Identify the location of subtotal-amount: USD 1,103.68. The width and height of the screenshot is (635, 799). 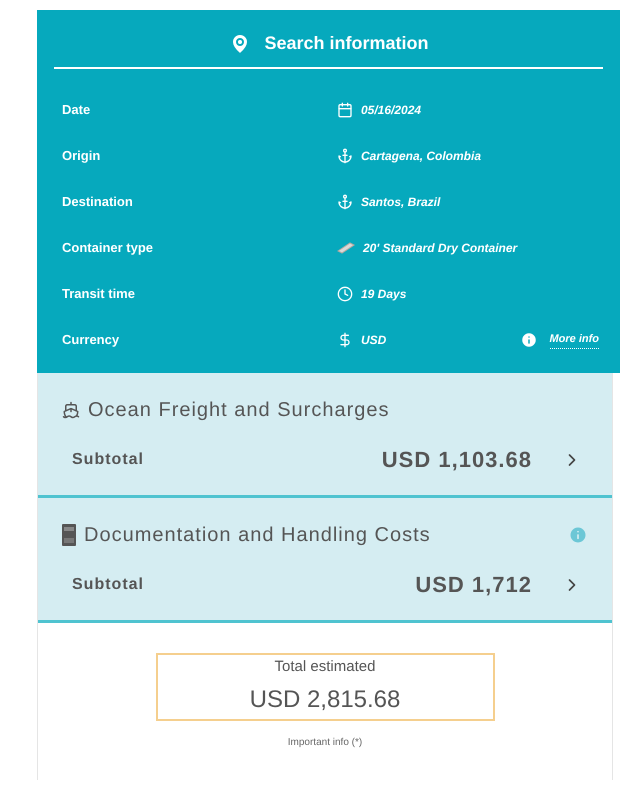
(457, 460).